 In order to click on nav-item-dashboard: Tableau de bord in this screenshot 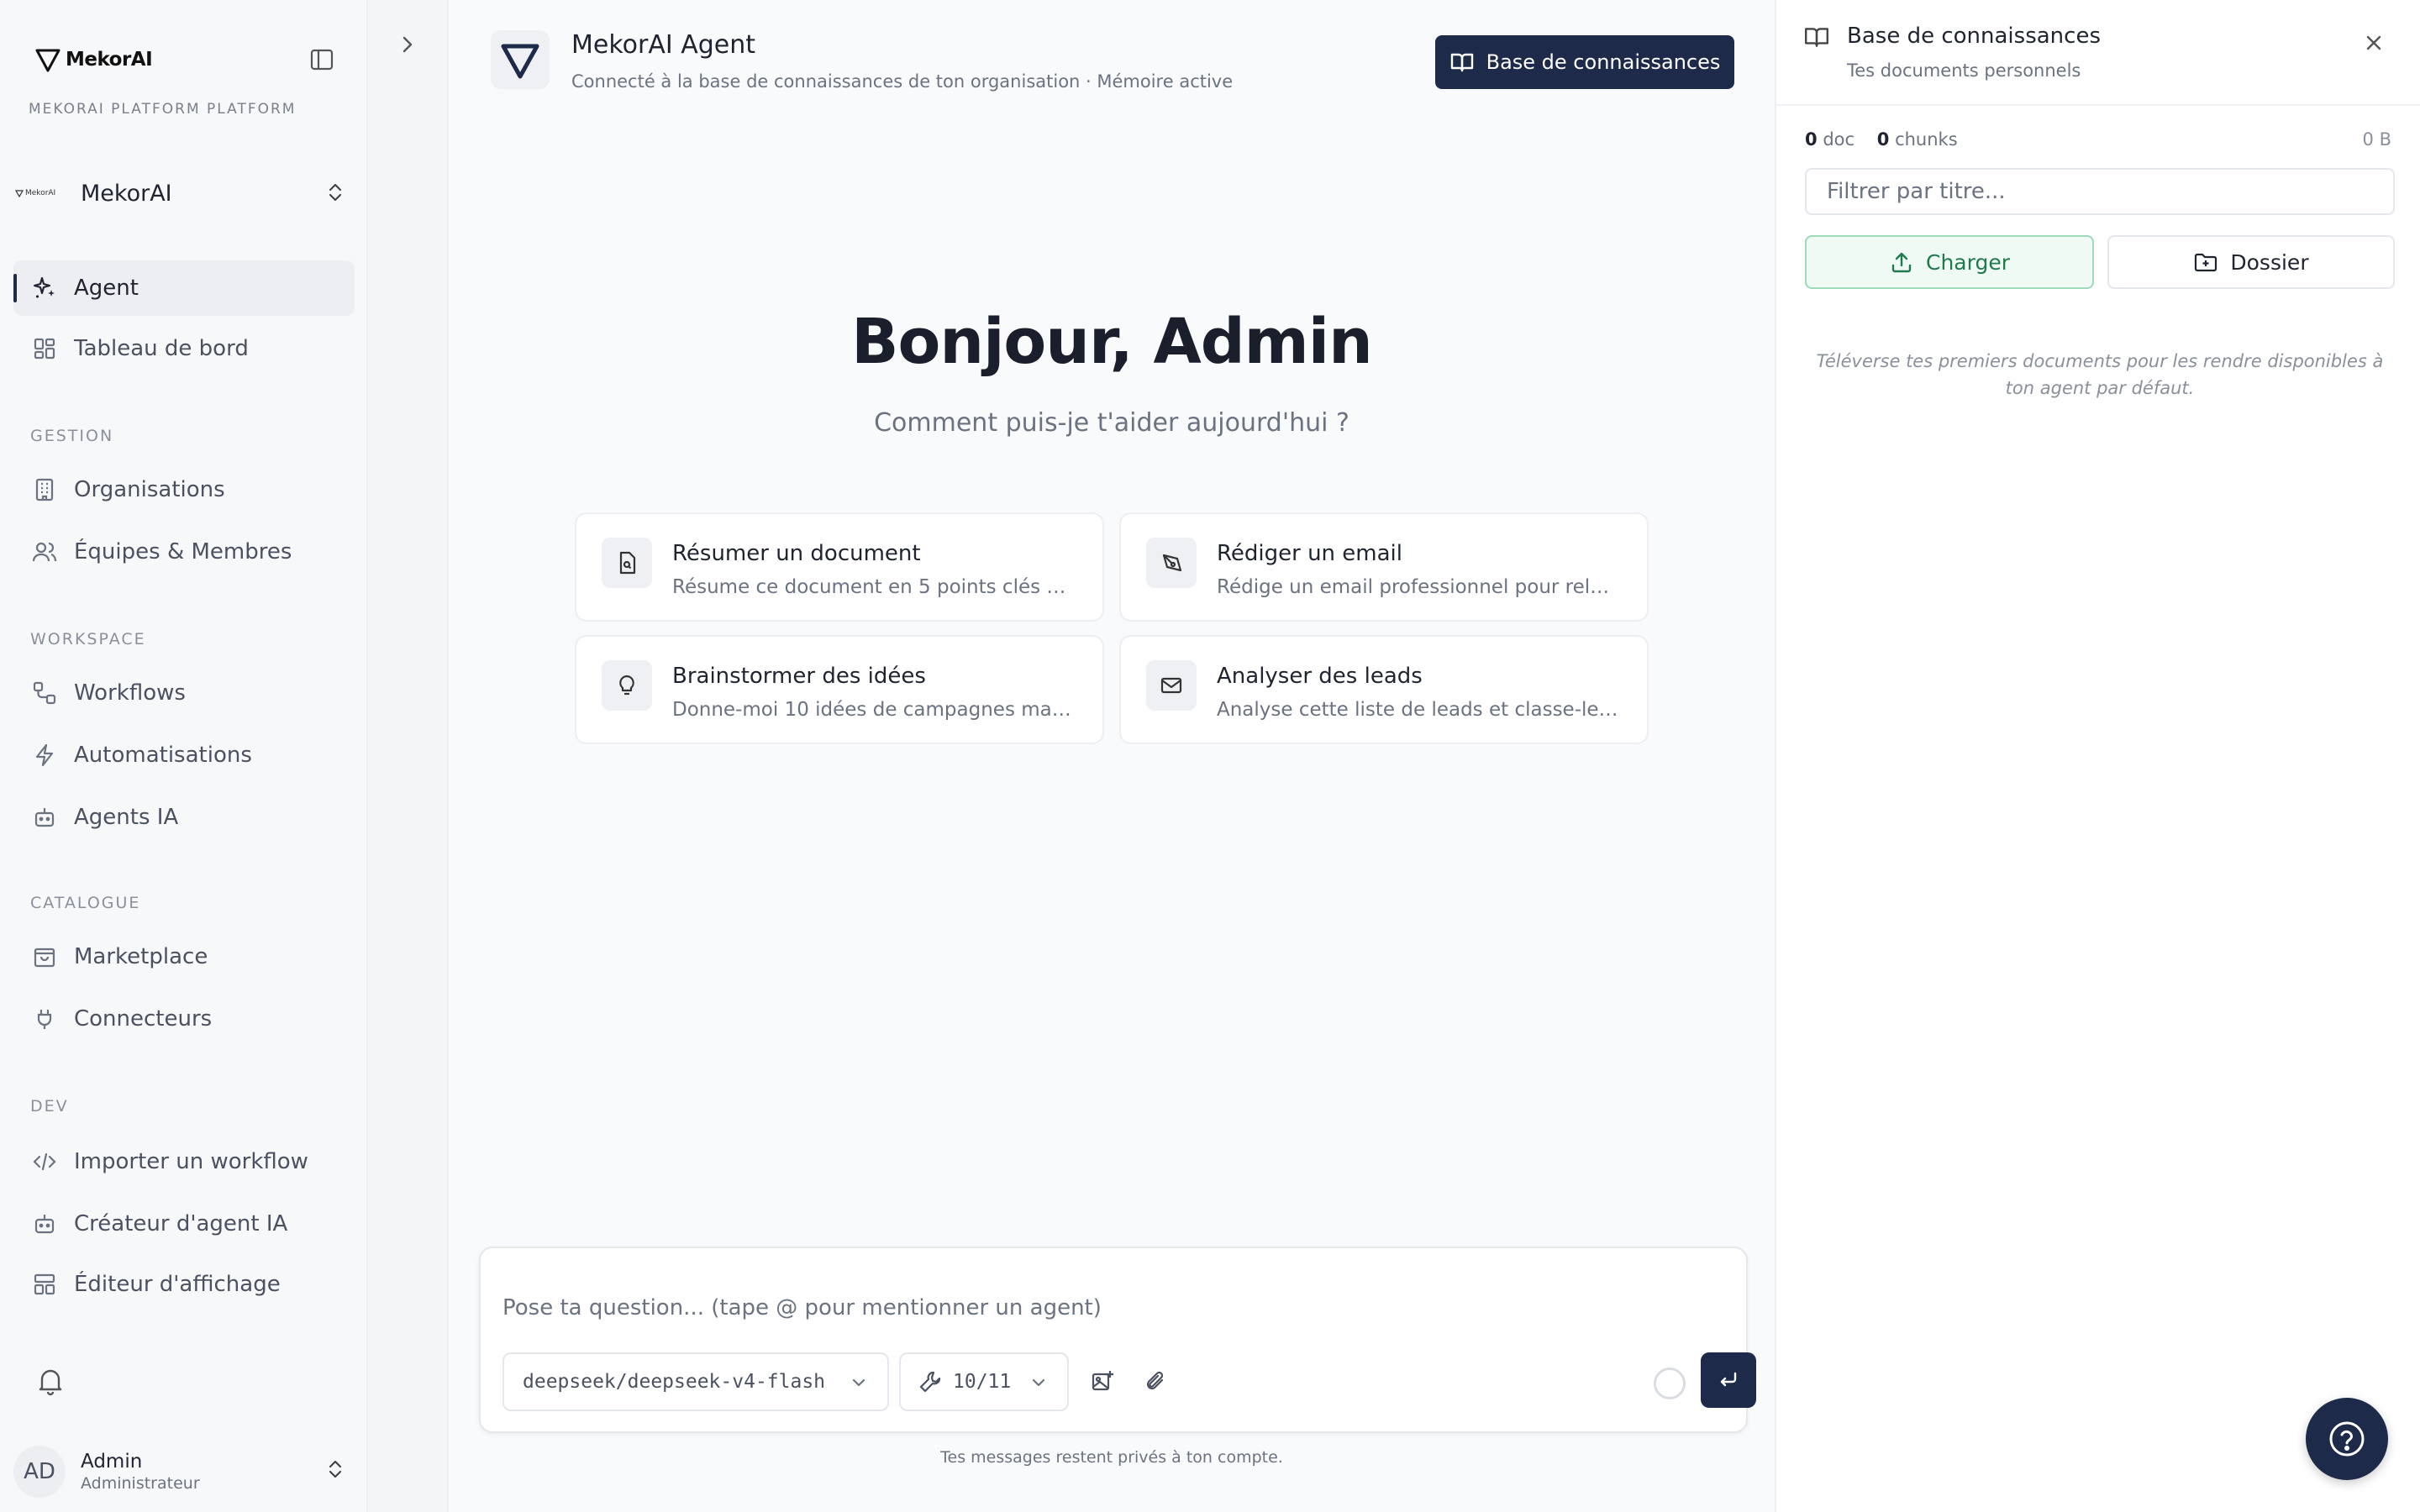, I will do `click(184, 348)`.